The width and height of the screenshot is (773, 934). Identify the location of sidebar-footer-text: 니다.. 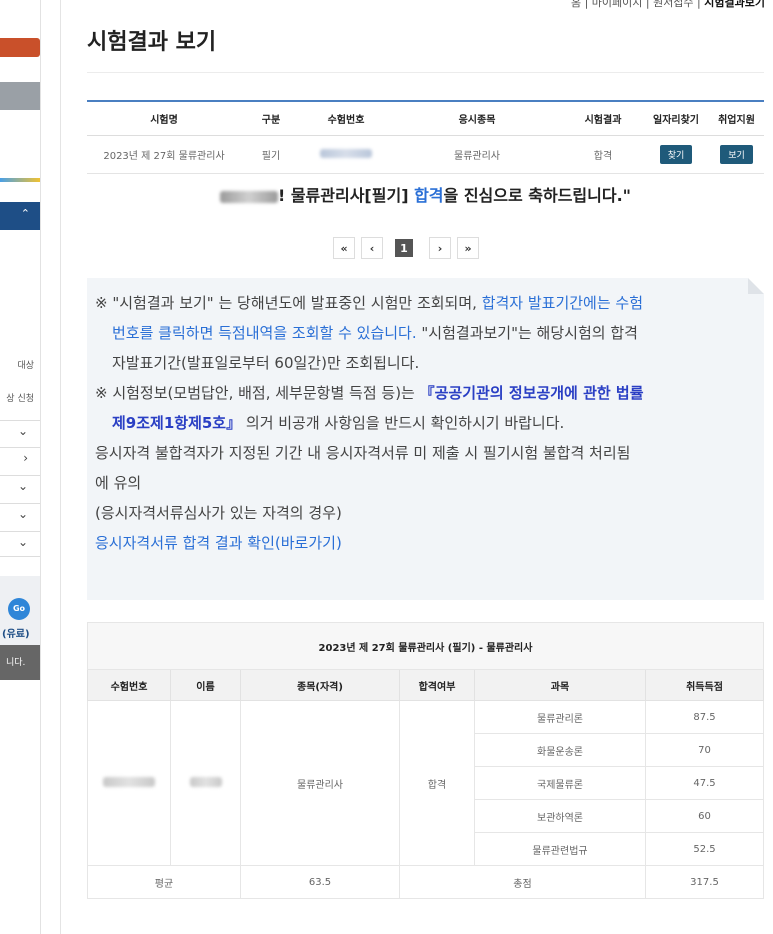
(16, 663).